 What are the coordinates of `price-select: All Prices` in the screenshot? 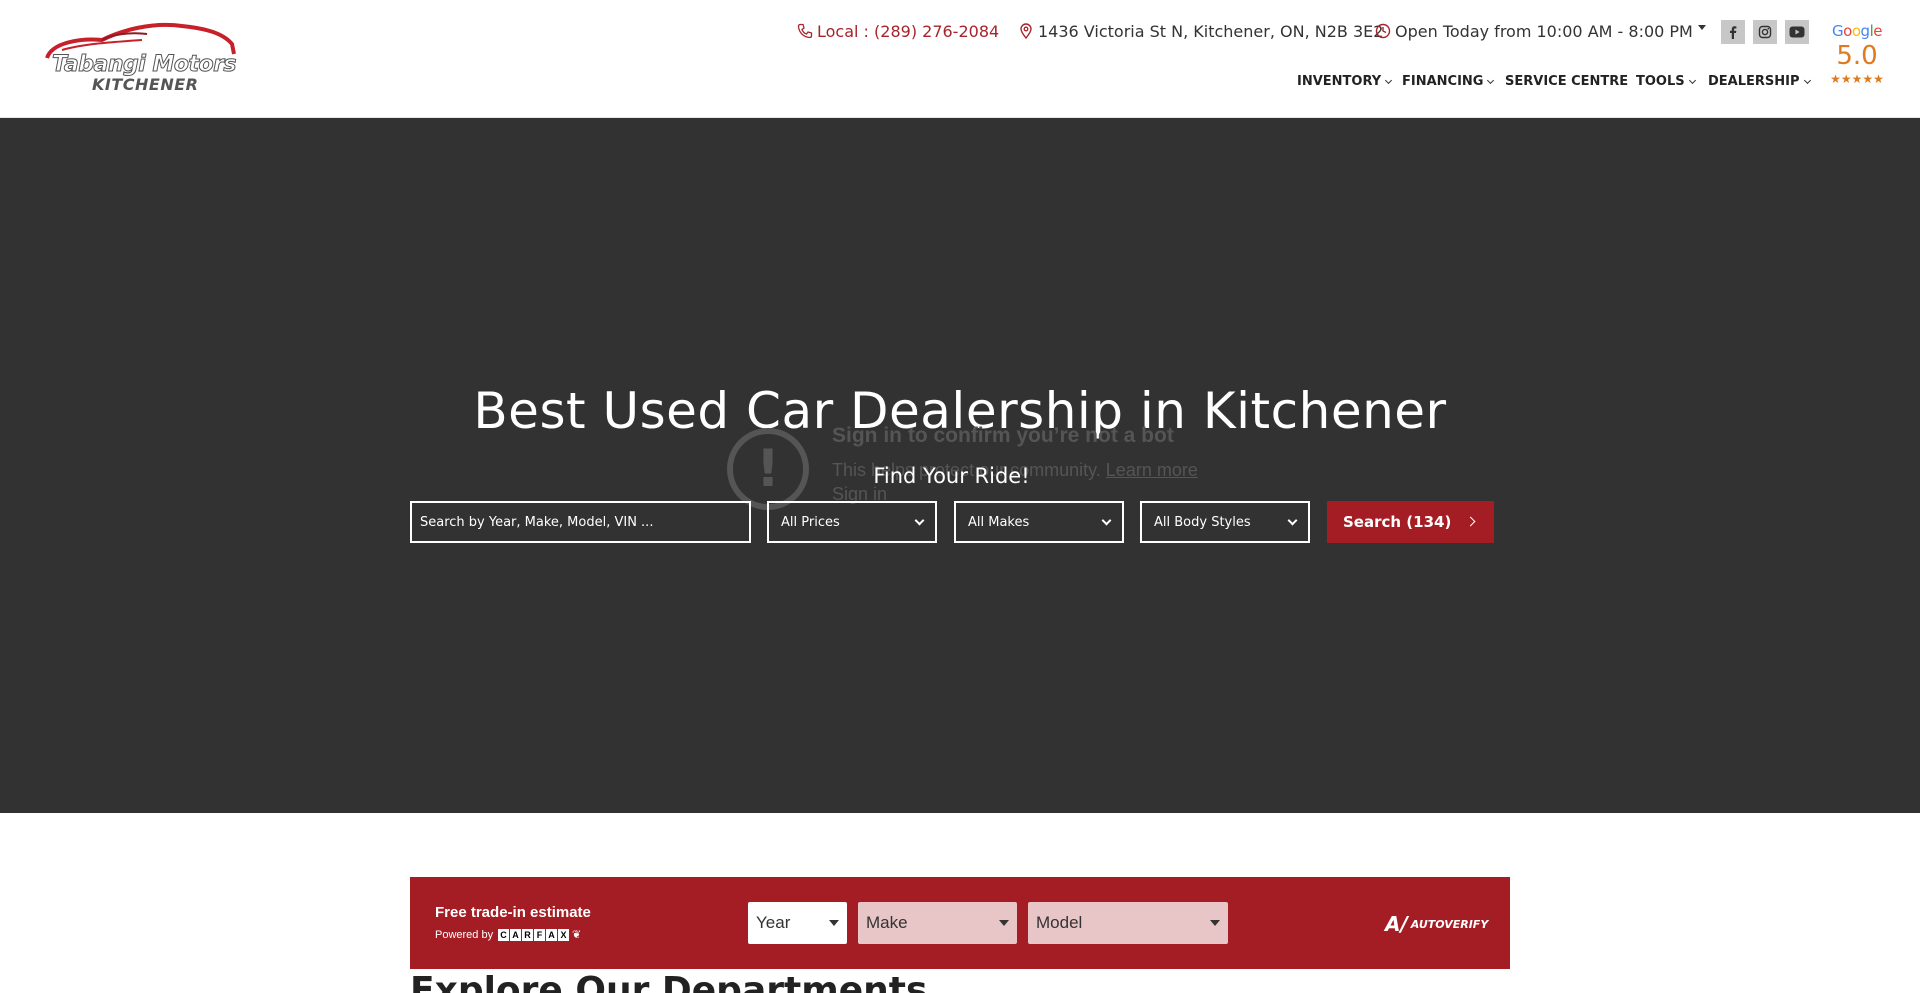 It's located at (852, 522).